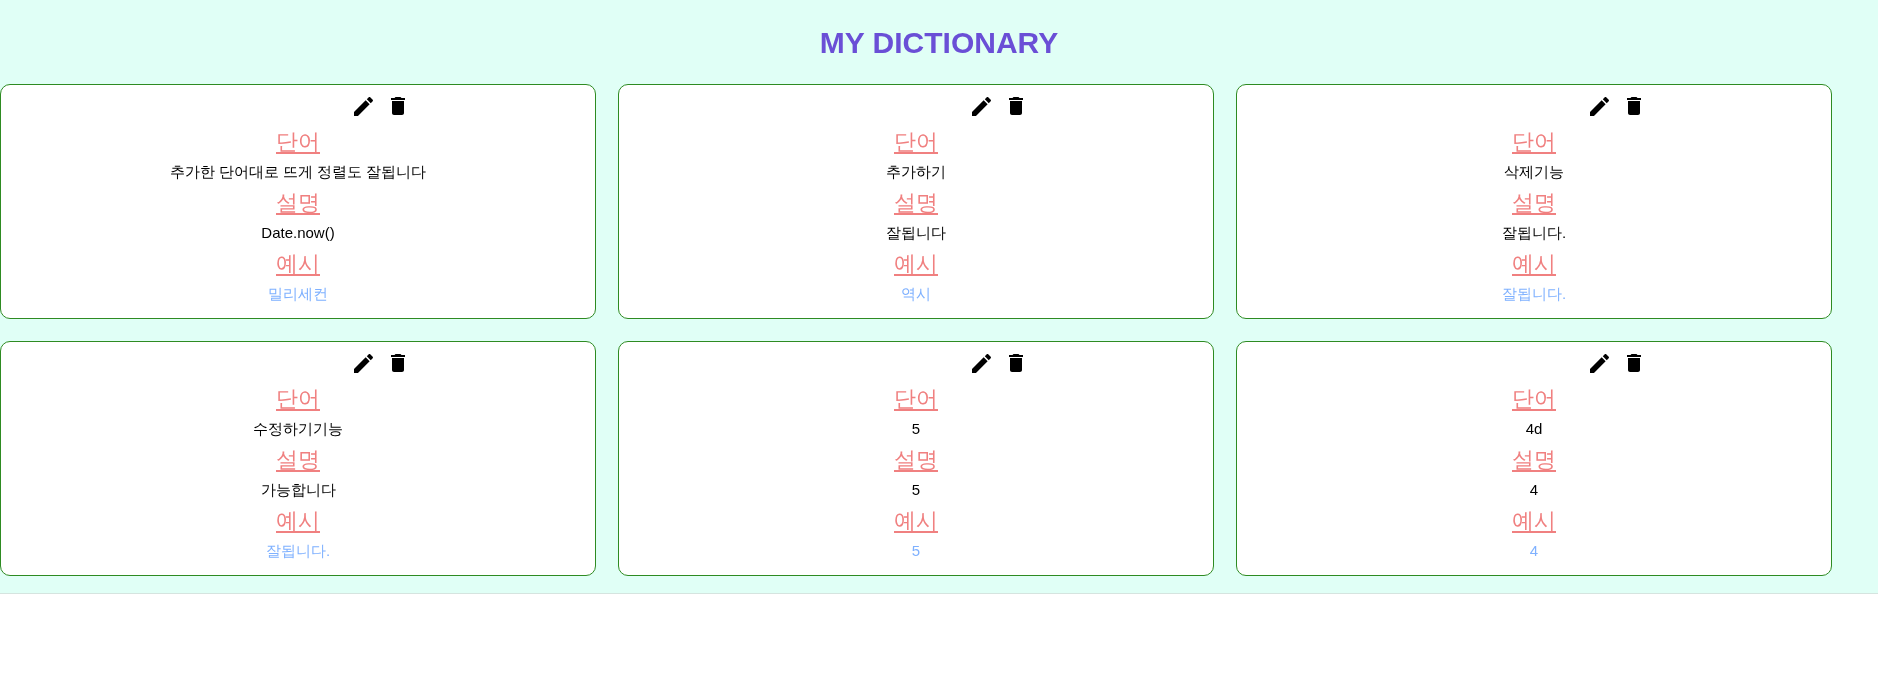 This screenshot has width=1878, height=675. What do you see at coordinates (939, 43) in the screenshot?
I see `page-title: MY DICTIONARY` at bounding box center [939, 43].